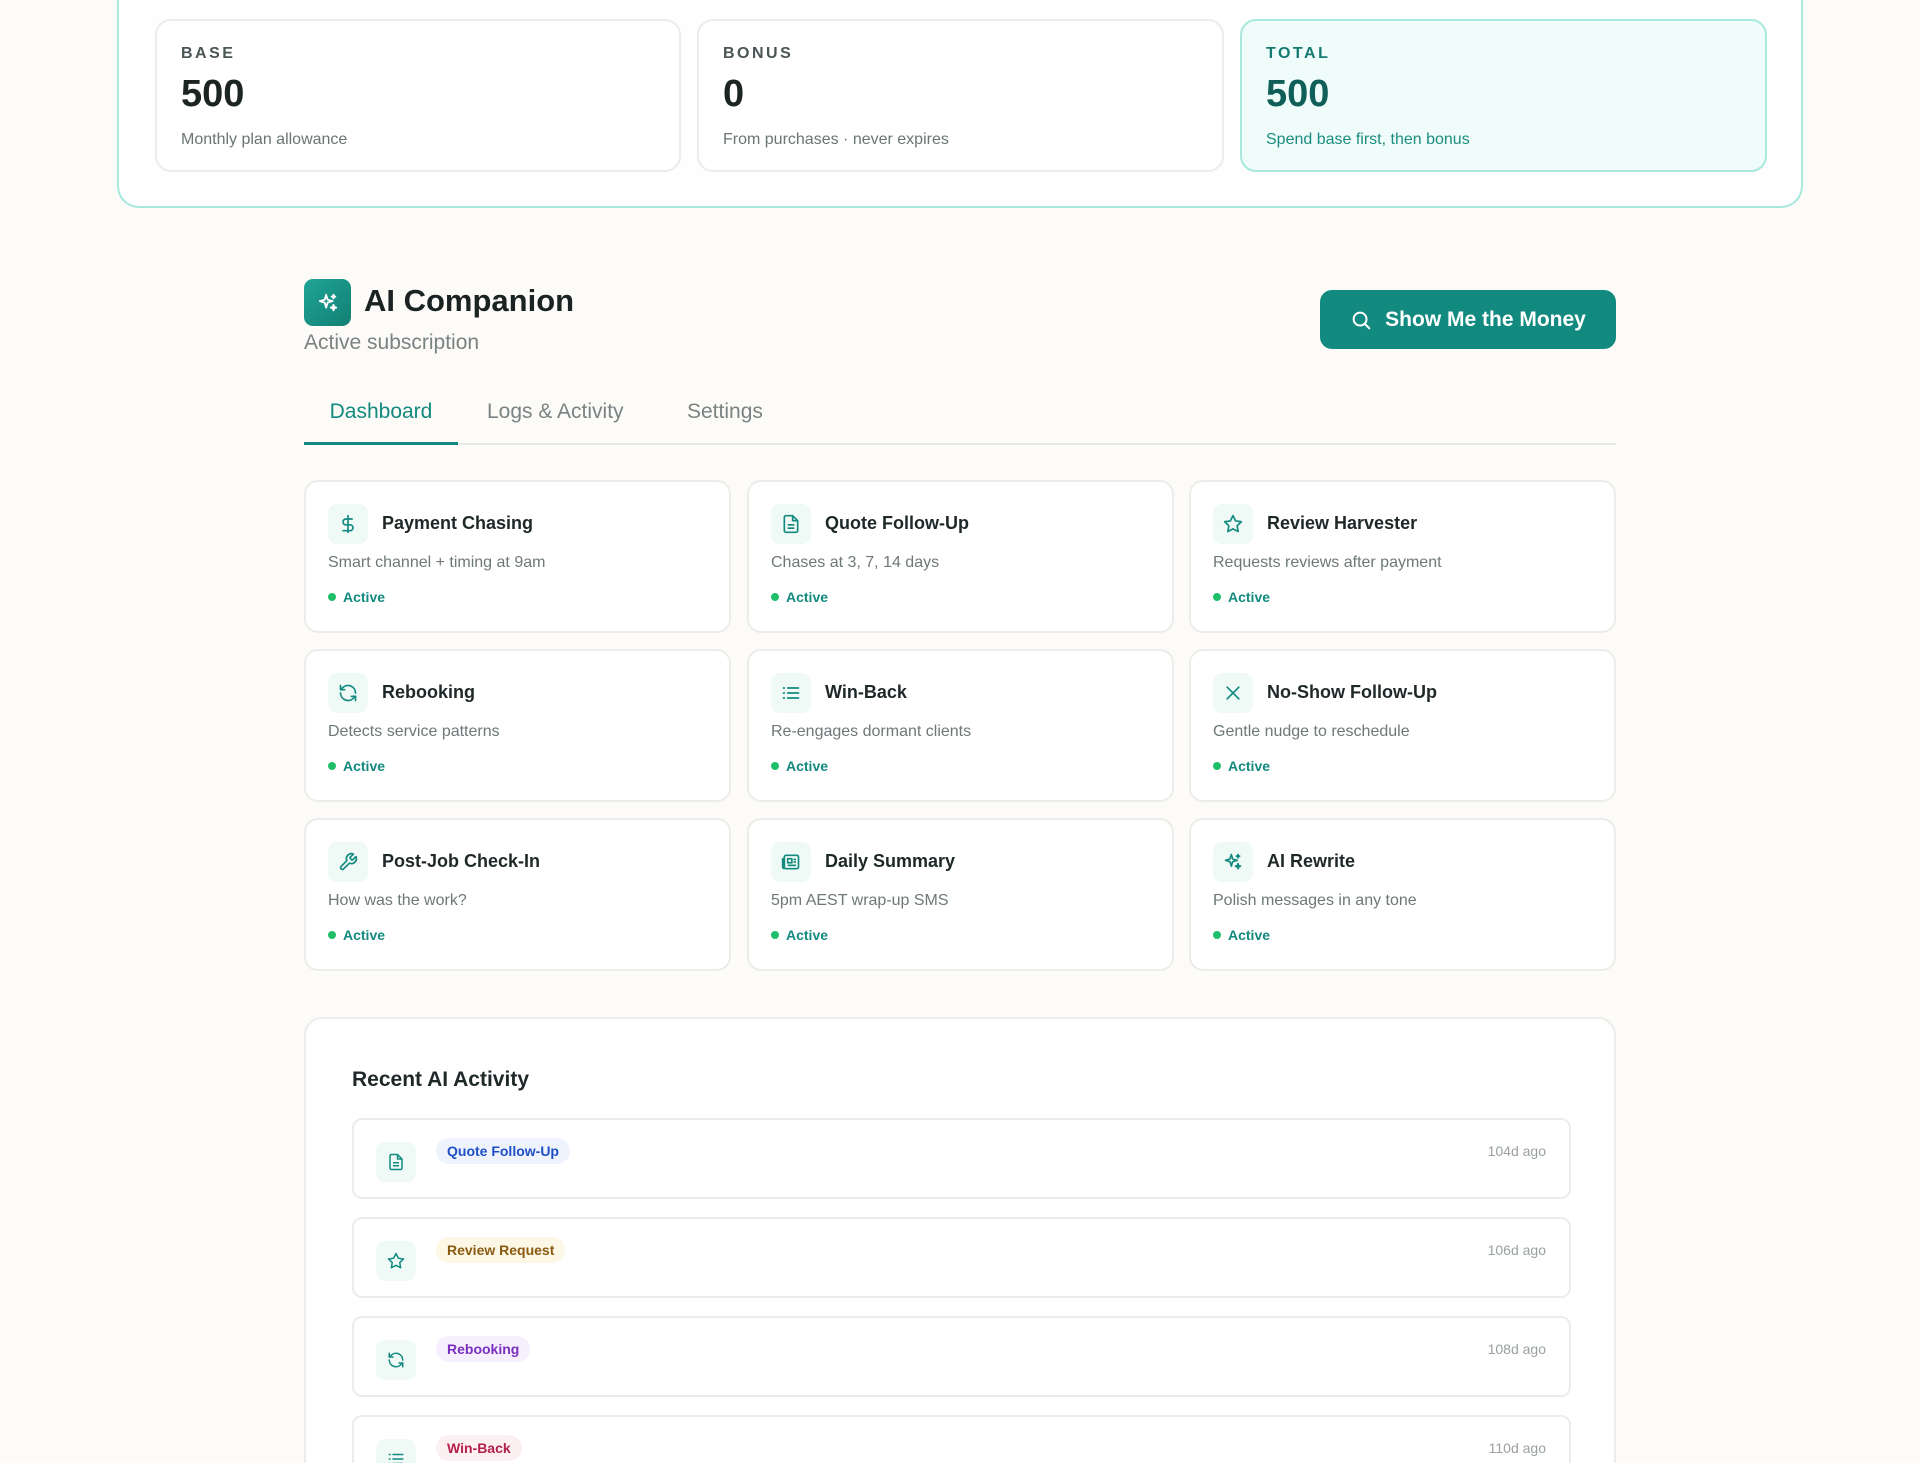  Describe the element at coordinates (428, 692) in the screenshot. I see `feature-title: Rebooking` at that location.